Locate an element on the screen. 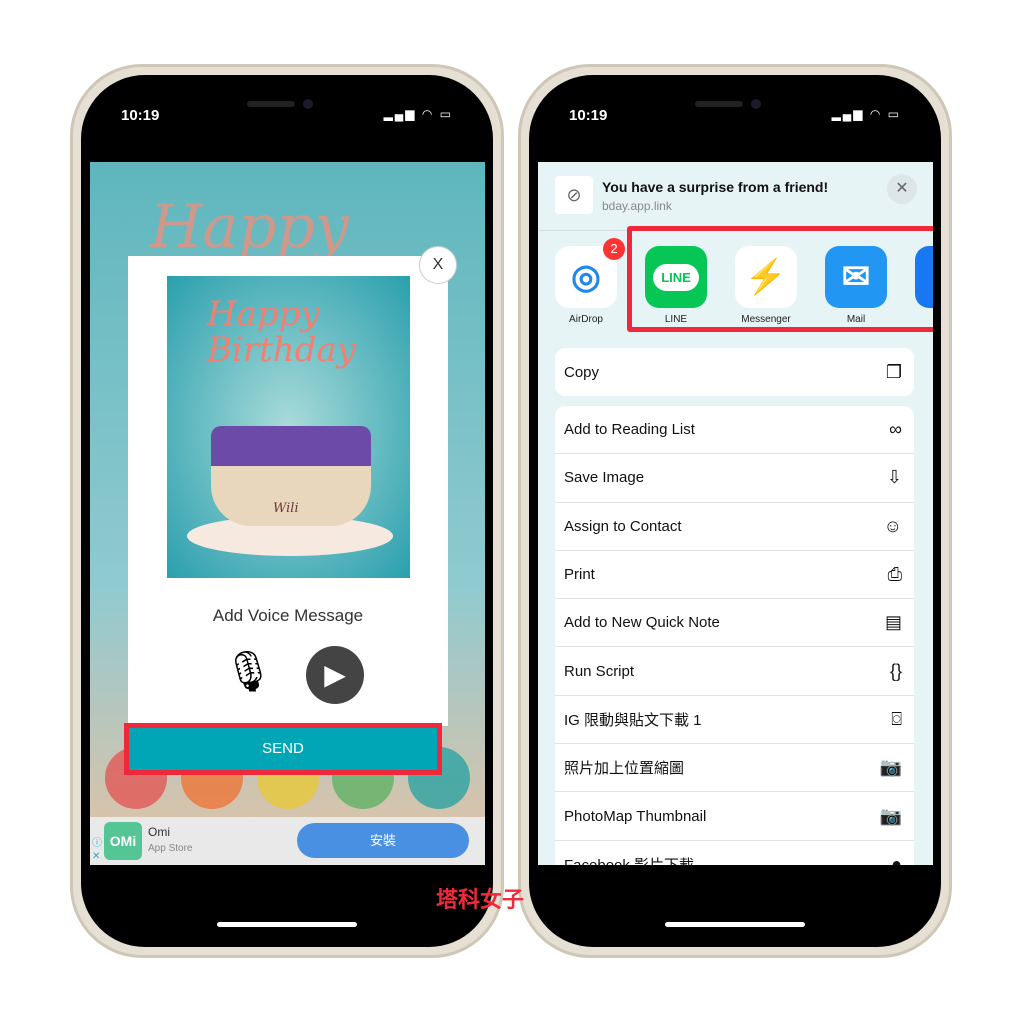  watermark: 塔科女子 is located at coordinates (480, 899).